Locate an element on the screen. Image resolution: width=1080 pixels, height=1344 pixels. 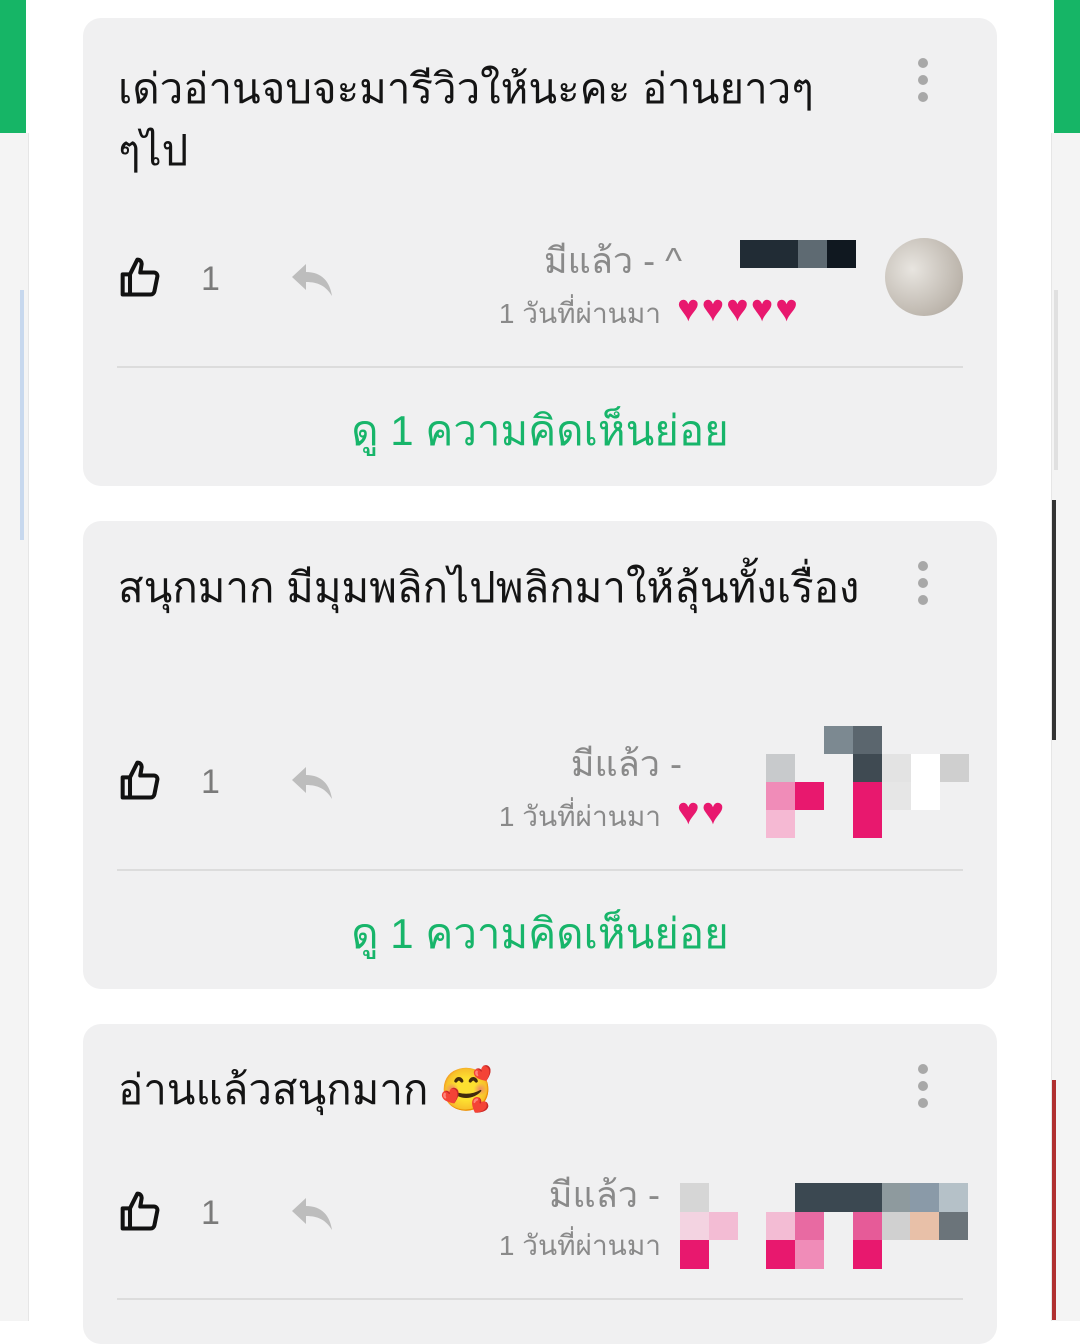
comment-text: อ่านแล้วสนุกมาก 🥰 is located at coordinates (305, 1089).